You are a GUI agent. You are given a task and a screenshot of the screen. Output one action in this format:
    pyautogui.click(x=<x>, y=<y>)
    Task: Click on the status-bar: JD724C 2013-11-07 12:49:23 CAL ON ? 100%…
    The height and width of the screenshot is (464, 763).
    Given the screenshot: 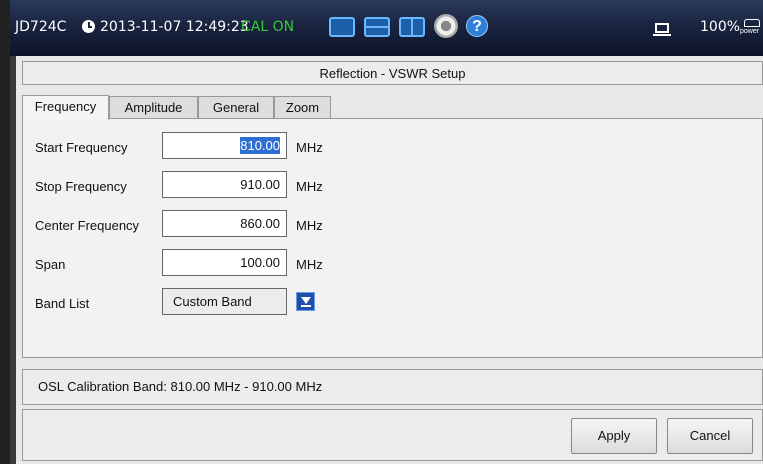 What is the action you would take?
    pyautogui.click(x=386, y=28)
    